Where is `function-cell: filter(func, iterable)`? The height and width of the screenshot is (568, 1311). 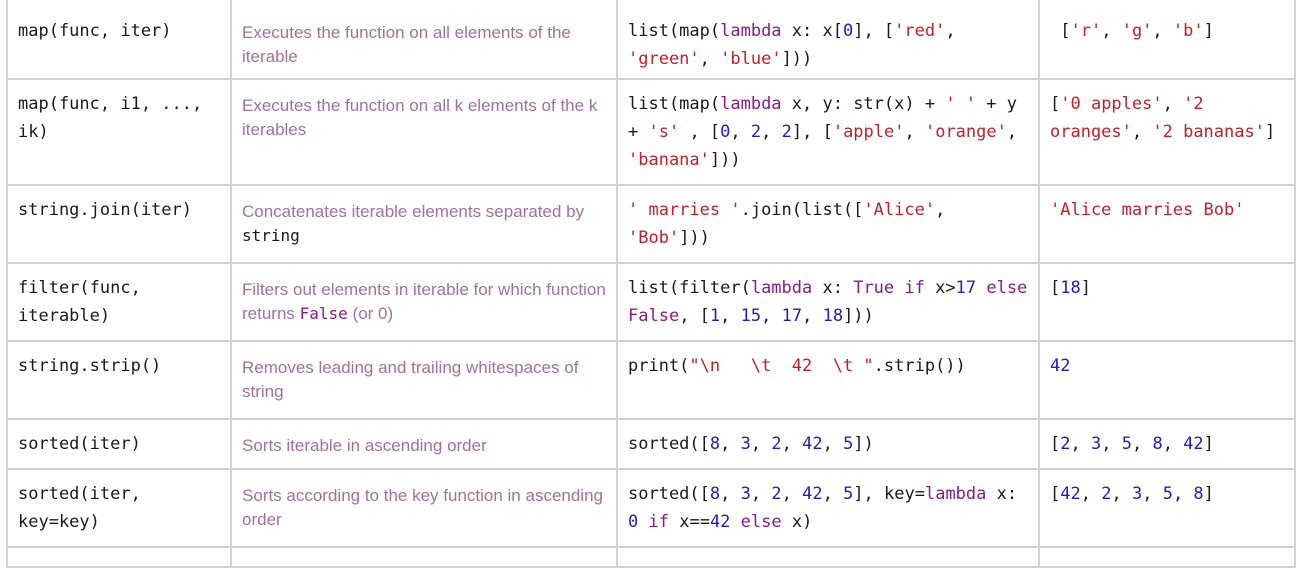 function-cell: filter(func, iterable) is located at coordinates (119, 302).